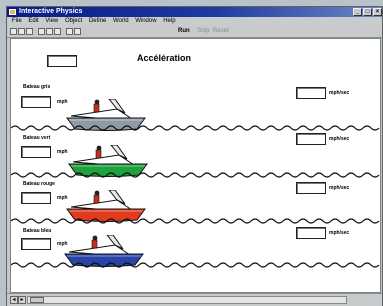 The width and height of the screenshot is (383, 306). Describe the element at coordinates (311, 93) in the screenshot. I see `accel-field-gris` at that location.